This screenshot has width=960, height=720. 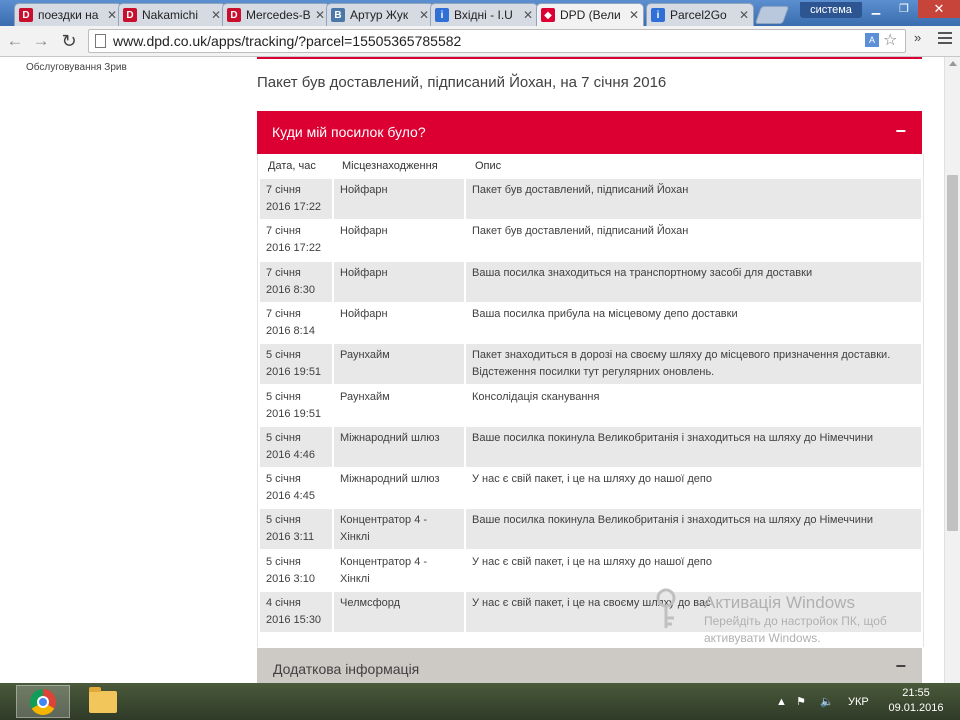 I want to click on time-text: 2016 3:10, so click(x=290, y=578).